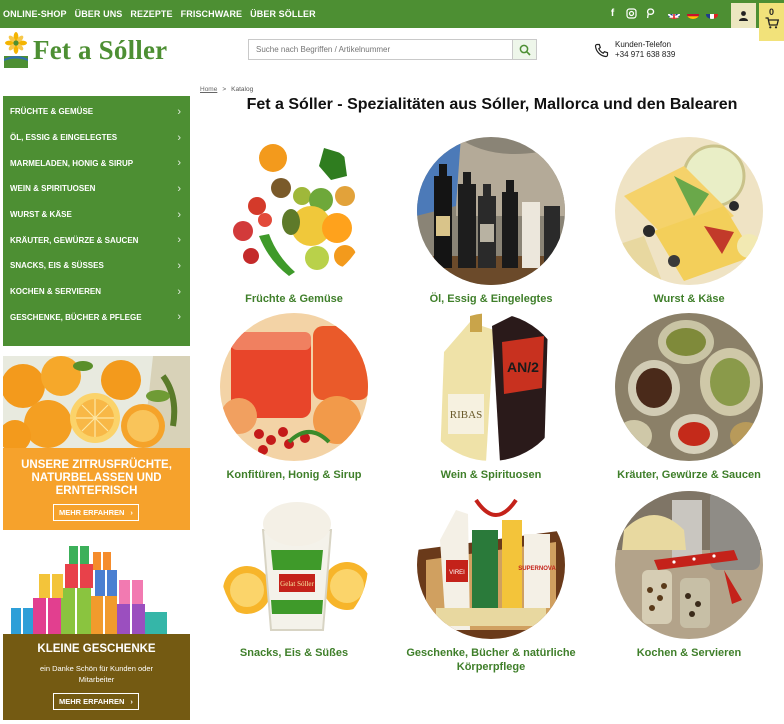 The image size is (784, 724). Describe the element at coordinates (212, 14) in the screenshot. I see `nav-fresh-goods: FRISCHWARE` at that location.